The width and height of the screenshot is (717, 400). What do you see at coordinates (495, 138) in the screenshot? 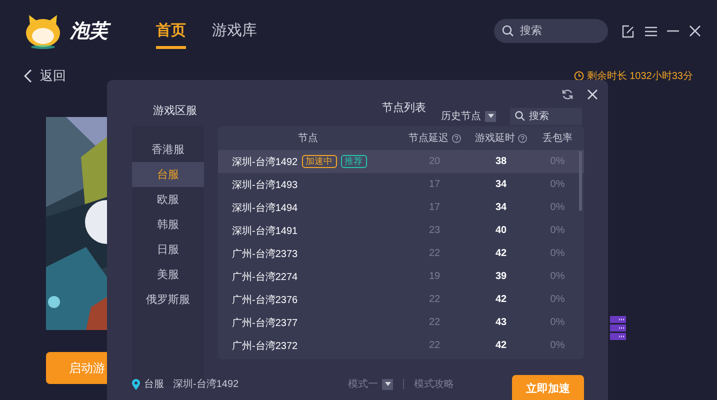
I see `column-header: 游戏延时` at bounding box center [495, 138].